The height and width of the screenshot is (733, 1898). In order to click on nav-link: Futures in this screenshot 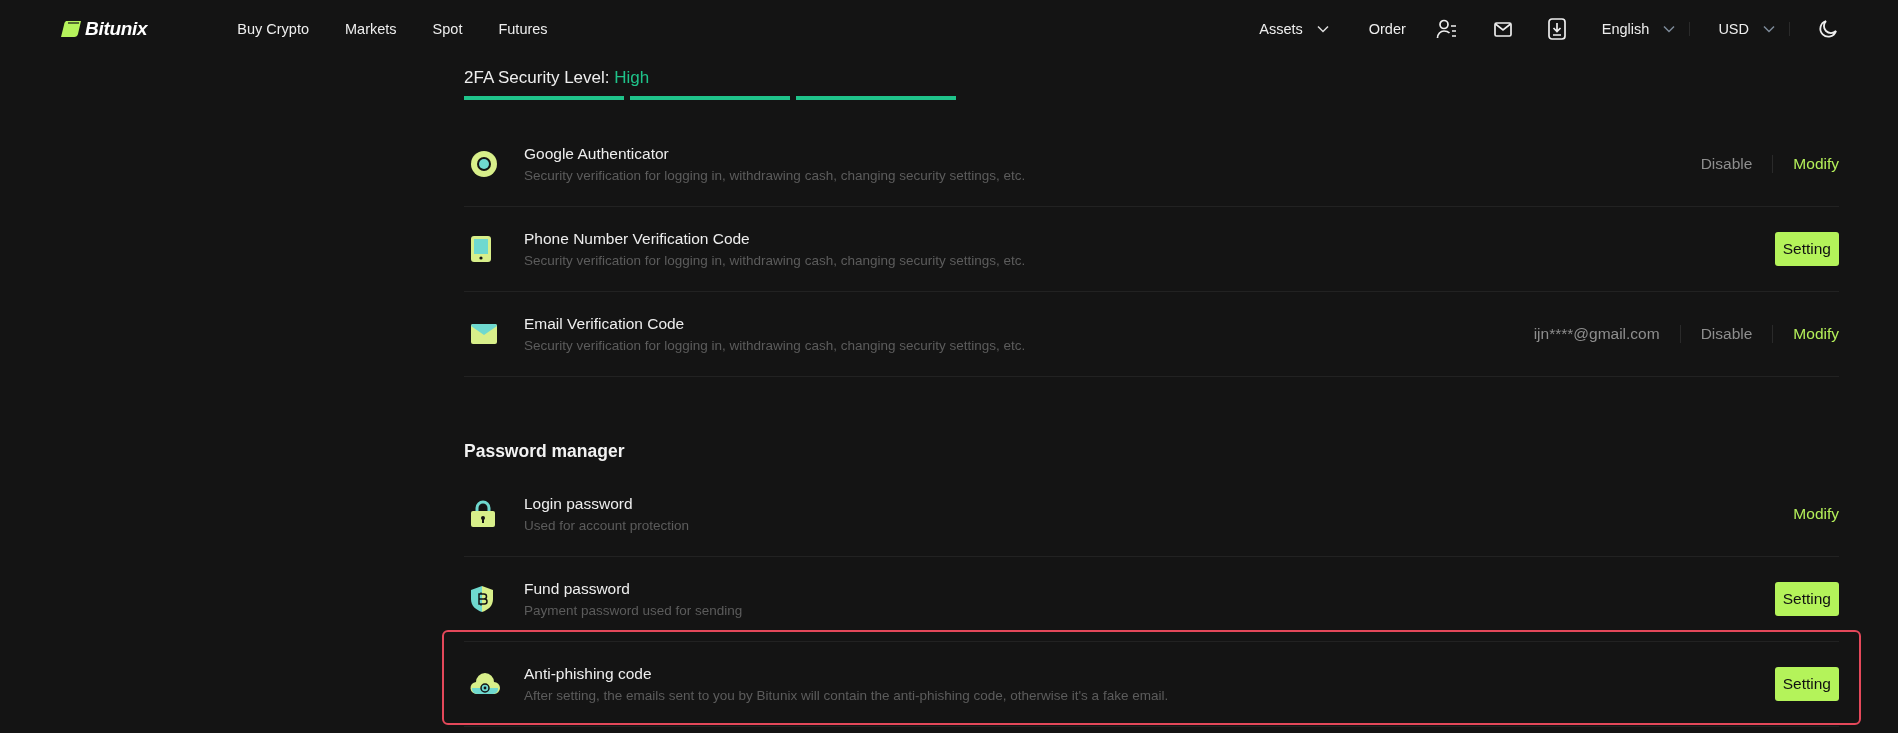, I will do `click(523, 29)`.